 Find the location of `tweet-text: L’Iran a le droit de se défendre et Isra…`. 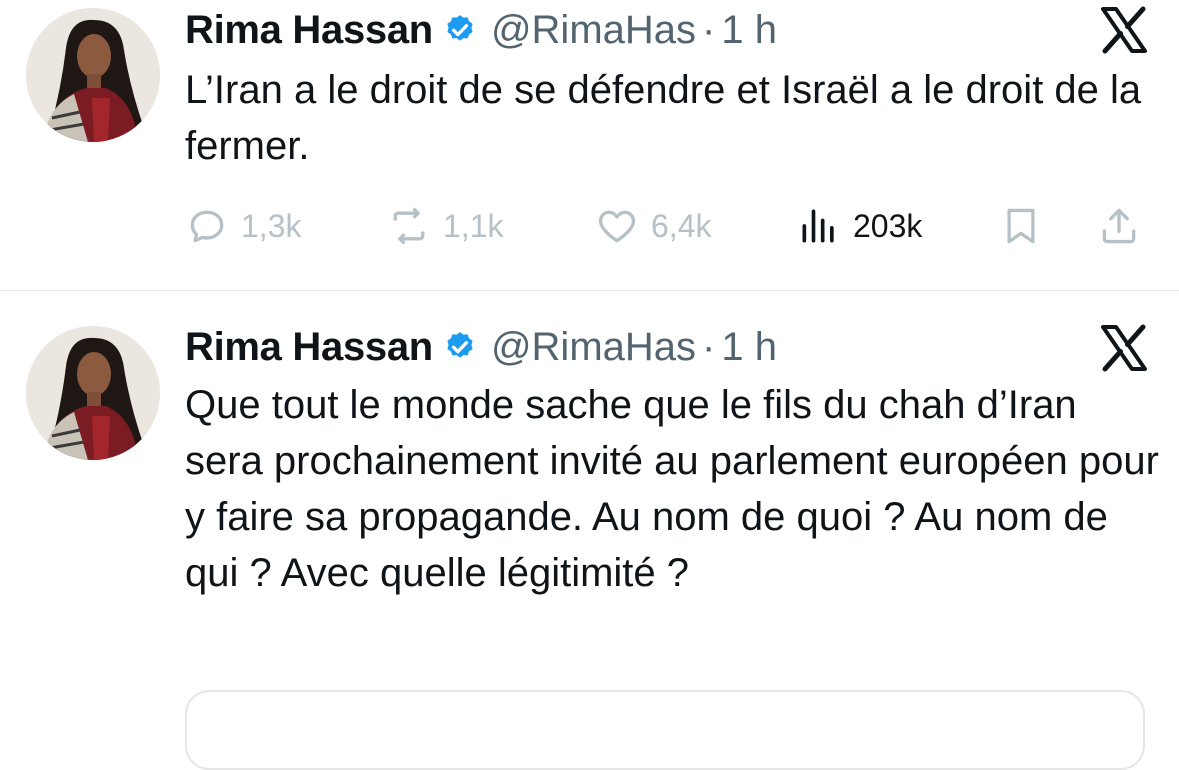

tweet-text: L’Iran a le droit de se défendre et Isra… is located at coordinates (663, 118).